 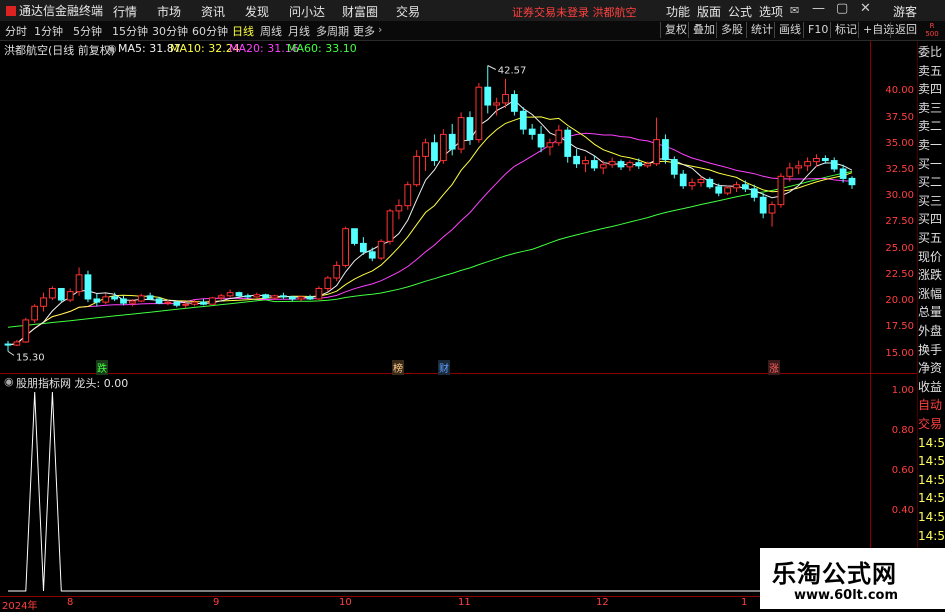 I want to click on side-item: 买二, so click(x=931, y=182).